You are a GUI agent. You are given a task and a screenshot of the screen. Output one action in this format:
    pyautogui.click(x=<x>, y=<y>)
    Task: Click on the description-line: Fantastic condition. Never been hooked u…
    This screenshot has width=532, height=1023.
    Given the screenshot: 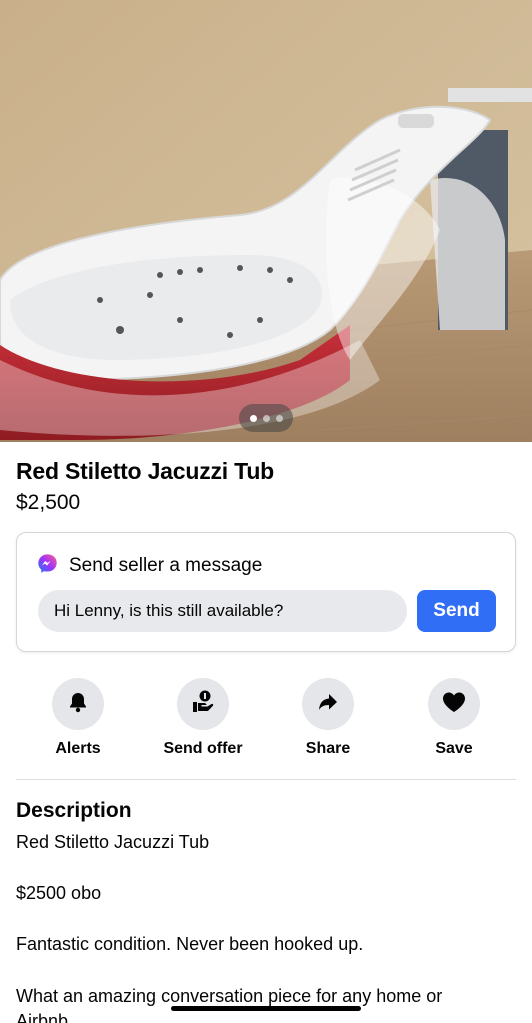 What is the action you would take?
    pyautogui.click(x=190, y=944)
    